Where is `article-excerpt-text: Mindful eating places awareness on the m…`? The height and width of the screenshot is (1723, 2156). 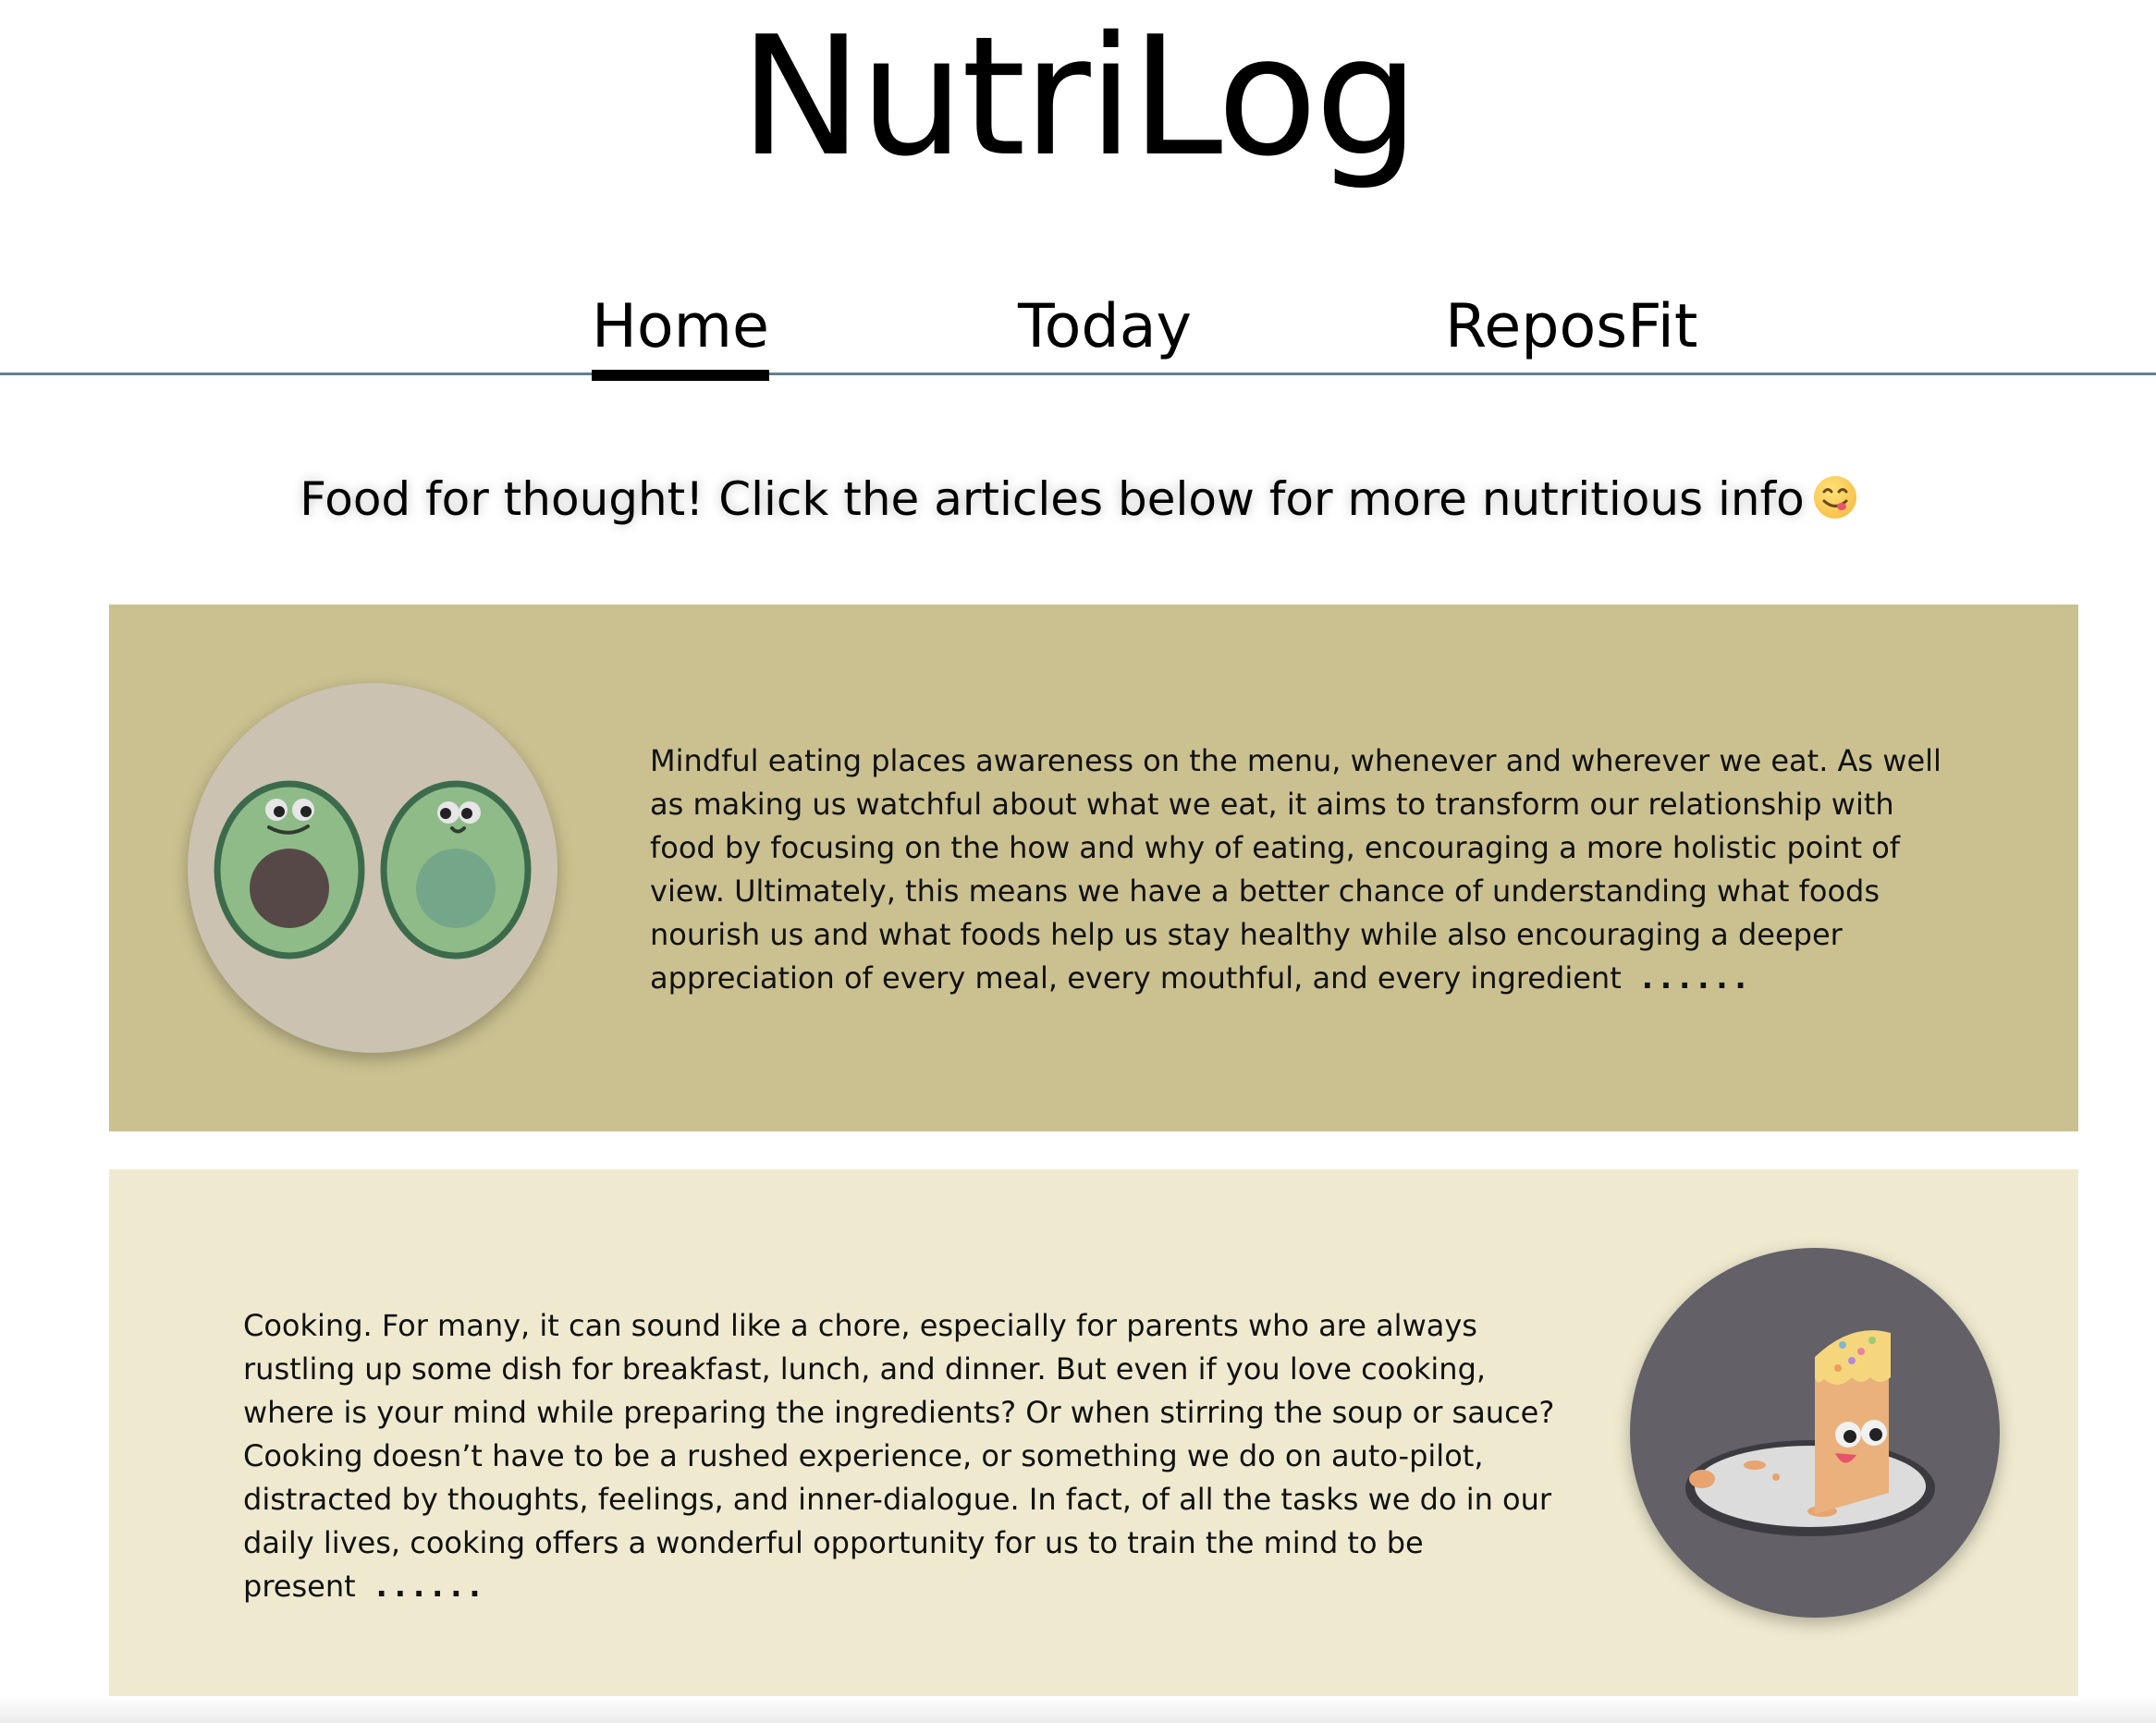 article-excerpt-text: Mindful eating places awareness on the m… is located at coordinates (1296, 869).